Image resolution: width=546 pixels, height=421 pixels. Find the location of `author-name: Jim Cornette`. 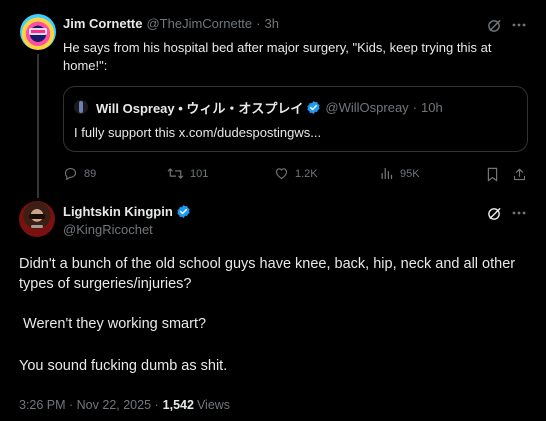

author-name: Jim Cornette is located at coordinates (102, 23).